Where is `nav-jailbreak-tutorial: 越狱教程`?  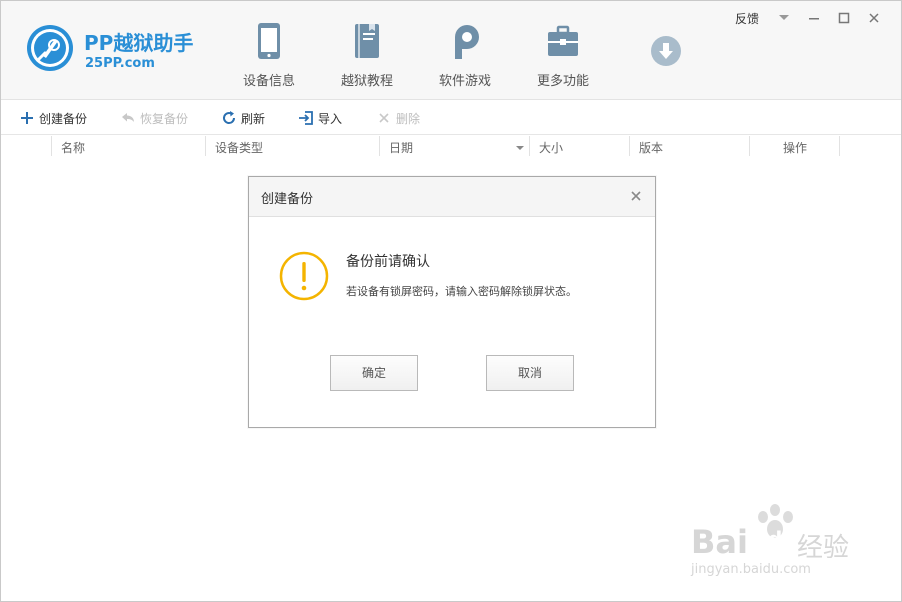
nav-jailbreak-tutorial: 越狱教程 is located at coordinates (367, 55).